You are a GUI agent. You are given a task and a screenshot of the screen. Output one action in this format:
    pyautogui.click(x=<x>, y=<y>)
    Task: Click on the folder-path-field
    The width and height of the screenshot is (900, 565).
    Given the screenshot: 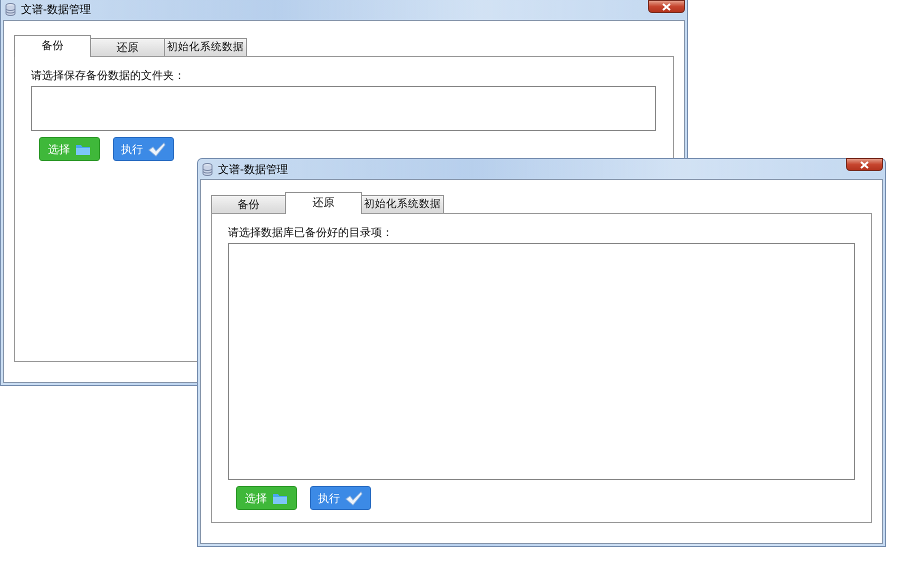 What is the action you would take?
    pyautogui.click(x=343, y=108)
    